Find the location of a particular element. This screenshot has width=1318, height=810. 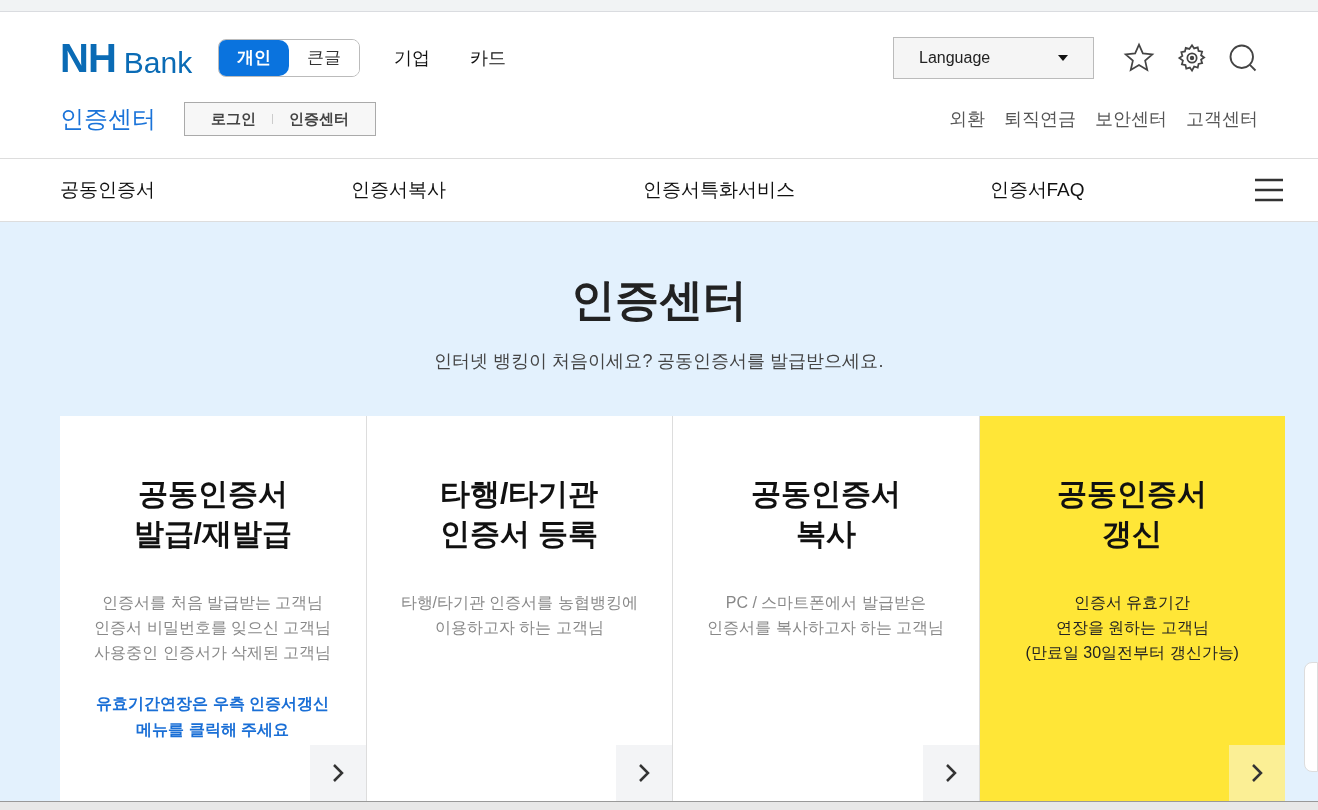

card-note: 유효기간연장은 우측 인증서갱신 메뉴를 클릭해 주세요 is located at coordinates (213, 717).